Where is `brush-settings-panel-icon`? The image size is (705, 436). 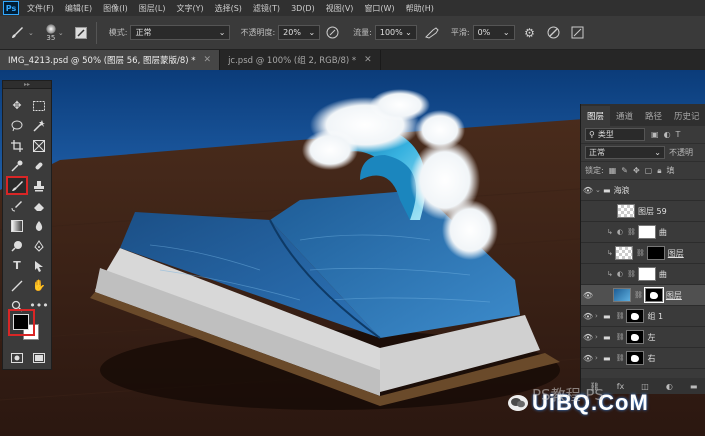 brush-settings-panel-icon is located at coordinates (81, 33).